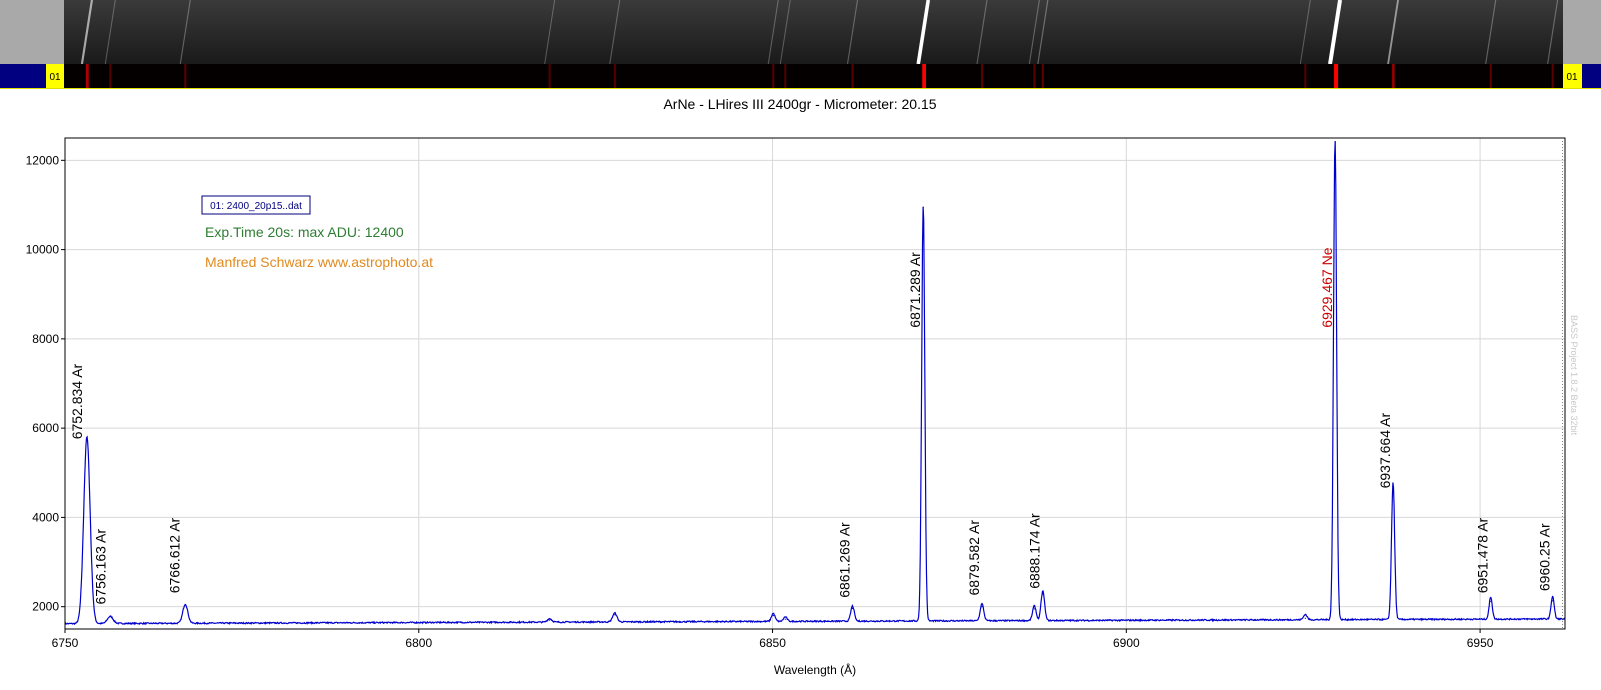 Image resolution: width=1601 pixels, height=690 pixels. I want to click on legend-entry: 01: 2400_20p15..dat, so click(256, 206).